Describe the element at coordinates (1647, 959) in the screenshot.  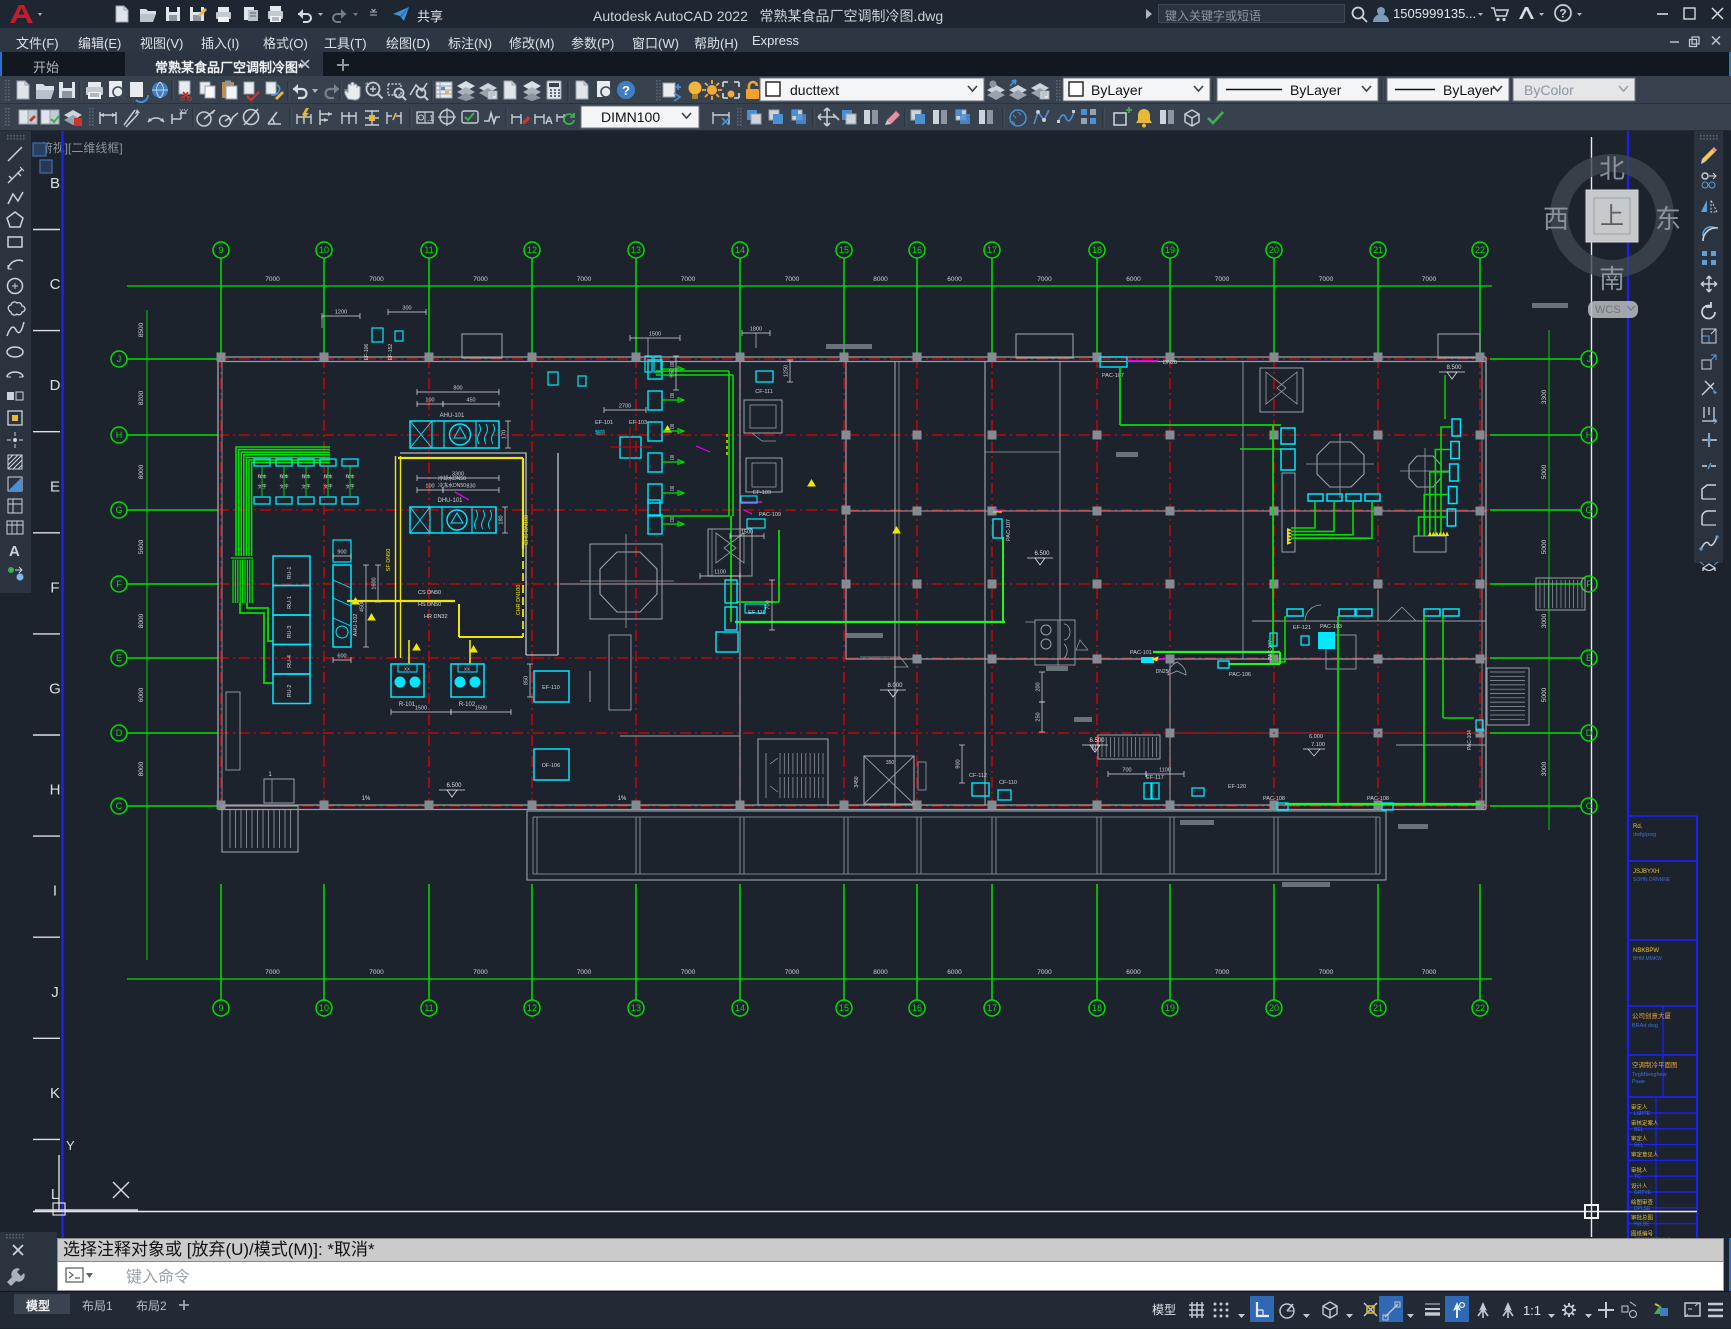
I see `svg-text: BHM MMKW` at that location.